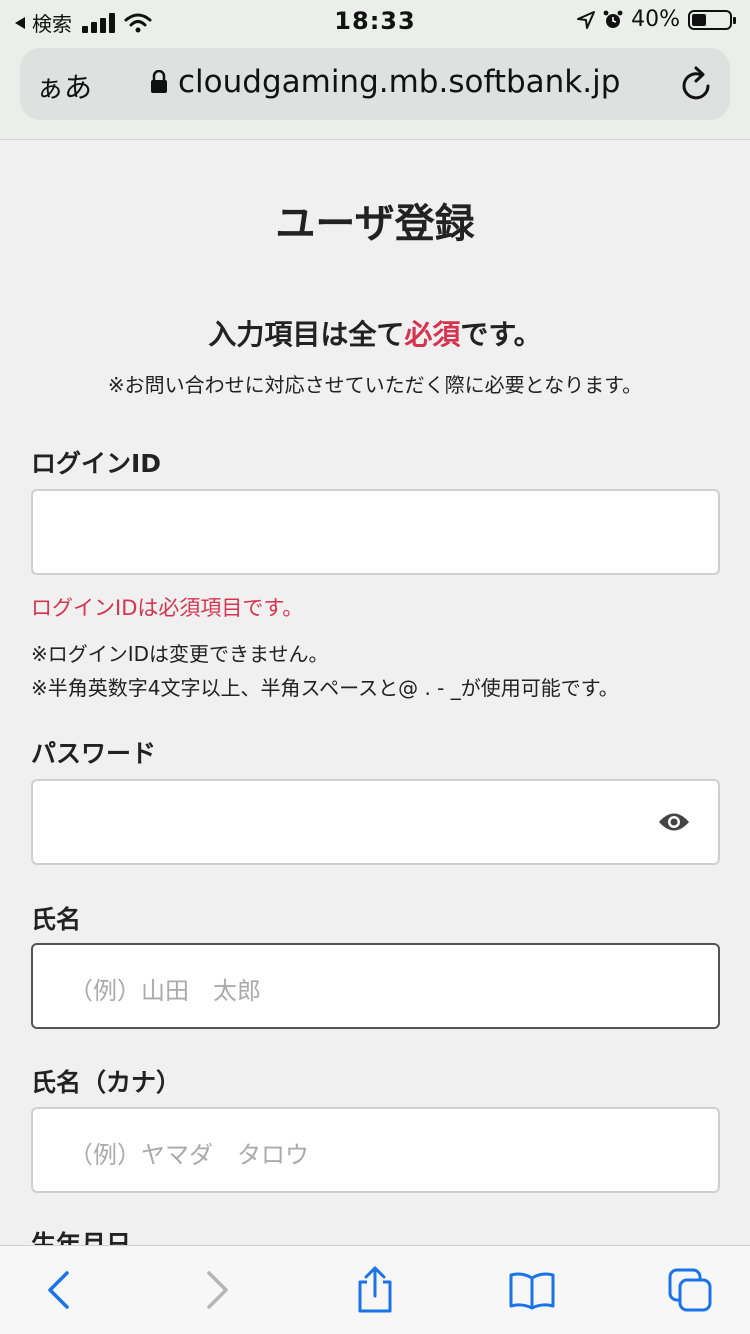 This screenshot has width=750, height=1334. Describe the element at coordinates (167, 608) in the screenshot. I see `login-id-error: ログインIDは必須項目です。` at that location.